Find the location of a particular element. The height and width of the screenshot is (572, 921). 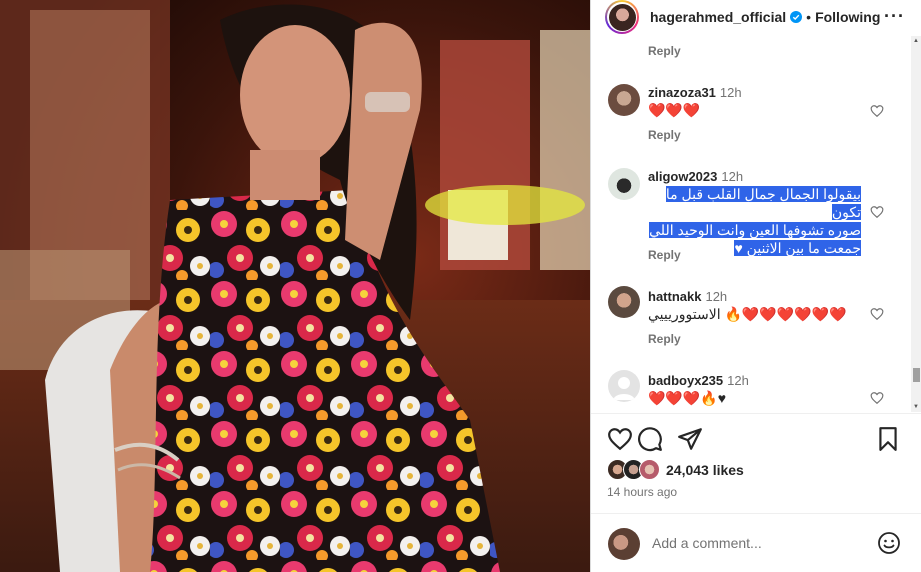

default-avatar-icon is located at coordinates (624, 388).